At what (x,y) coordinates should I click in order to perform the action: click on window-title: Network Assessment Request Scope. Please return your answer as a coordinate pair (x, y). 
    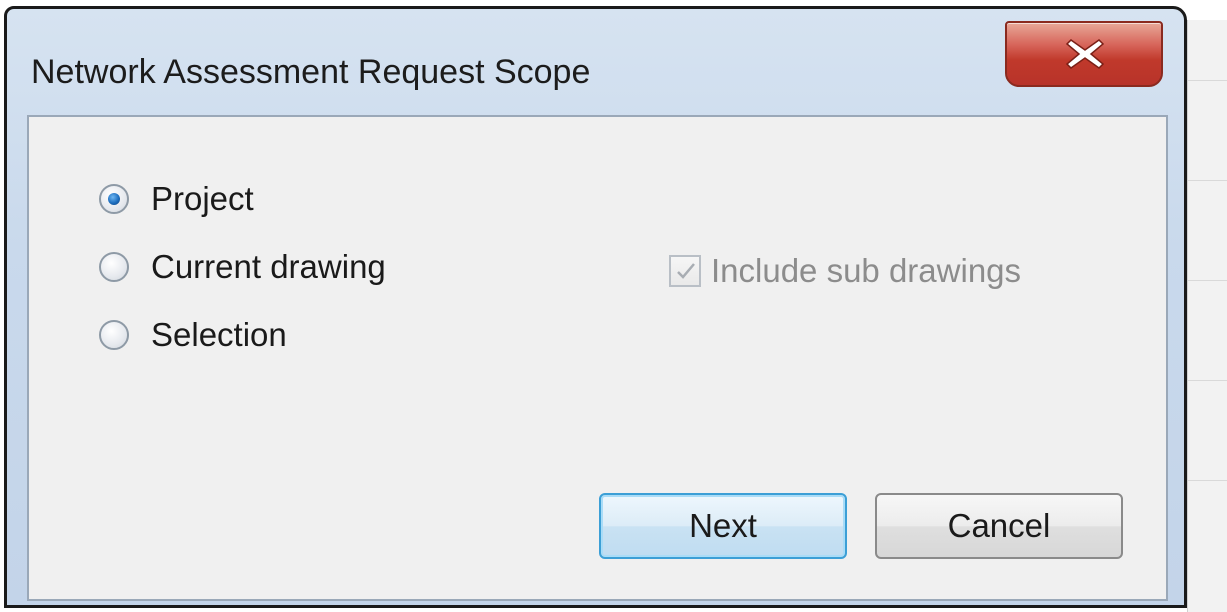
    Looking at the image, I should click on (311, 72).